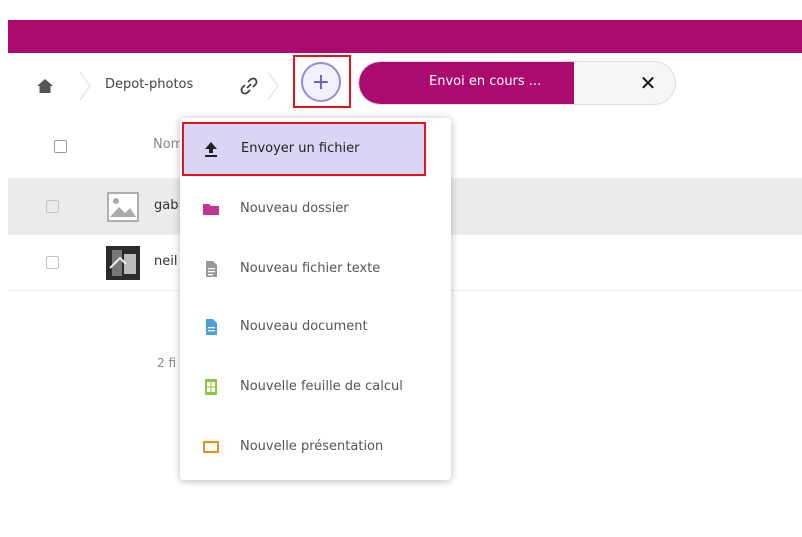  What do you see at coordinates (321, 386) in the screenshot?
I see `menu-item-label: Nouvelle feuille de calcul` at bounding box center [321, 386].